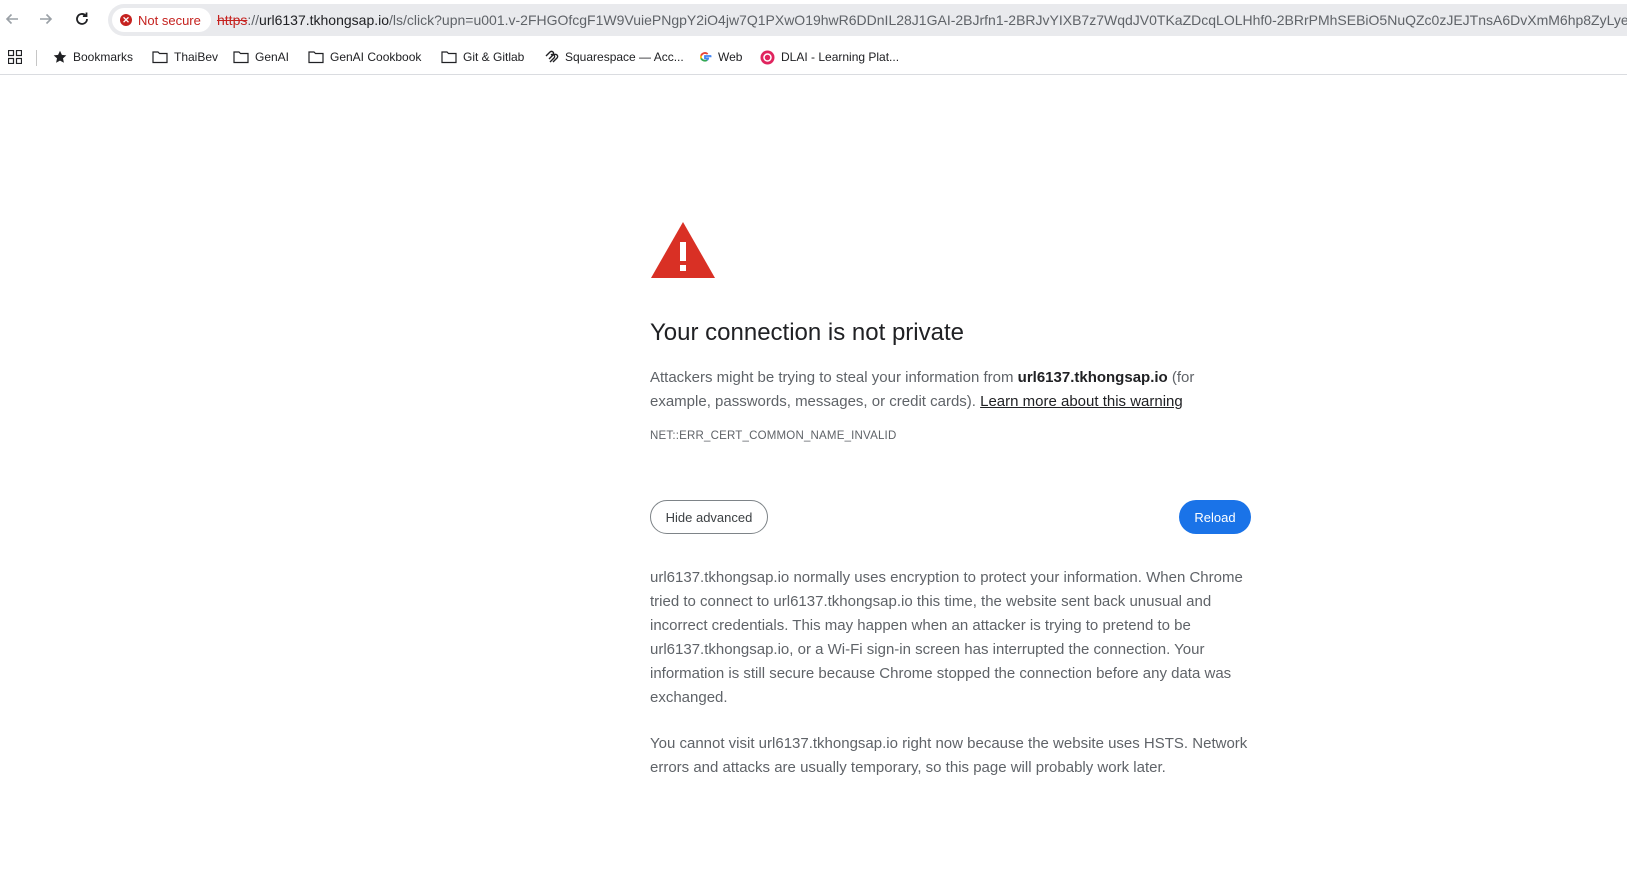 This screenshot has width=1627, height=880. I want to click on learn-more-link: Learn more about this warning, so click(1081, 401).